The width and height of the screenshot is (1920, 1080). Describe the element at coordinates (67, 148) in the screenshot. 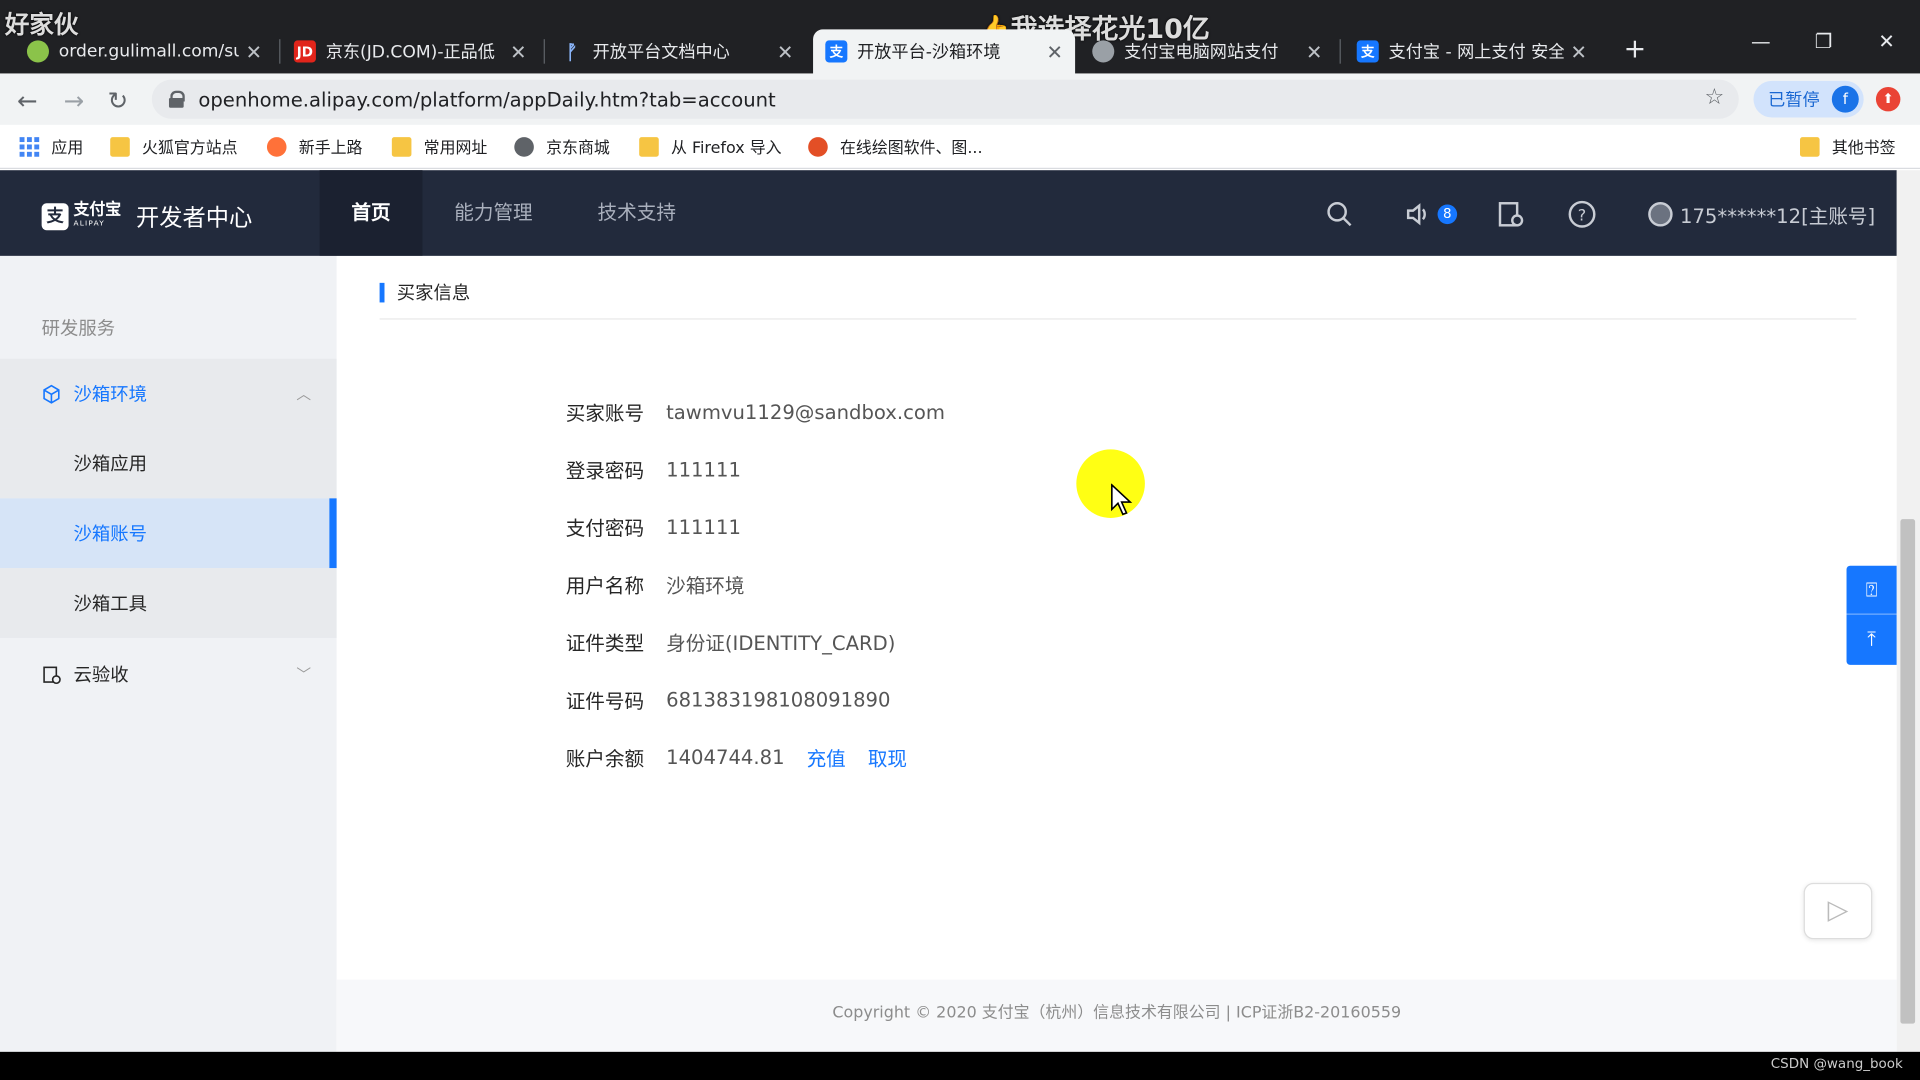

I see `bookmark-label: 应用` at that location.